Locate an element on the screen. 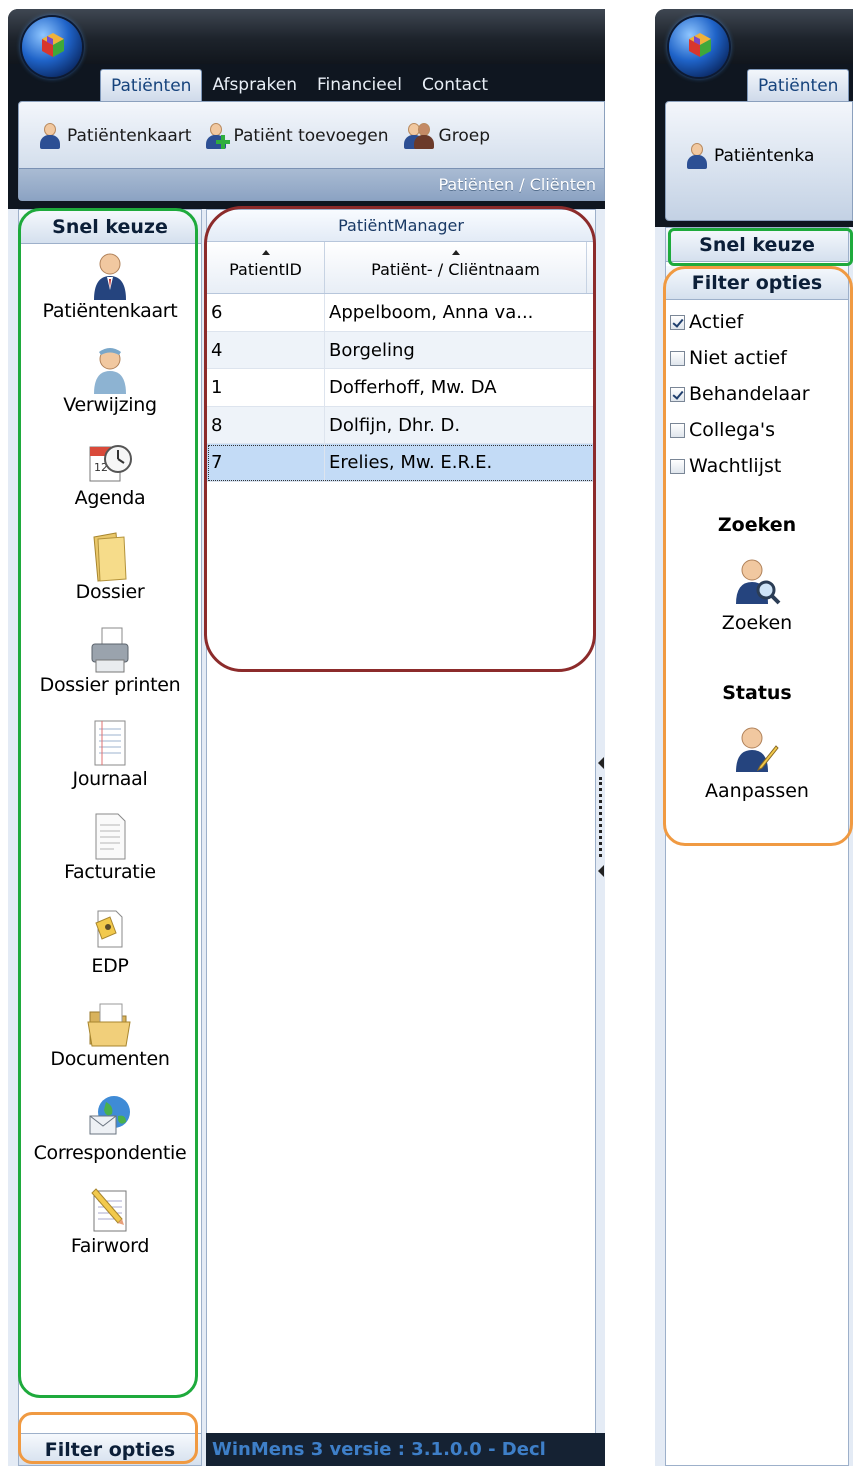  cell-patientid: 4 is located at coordinates (266, 349).